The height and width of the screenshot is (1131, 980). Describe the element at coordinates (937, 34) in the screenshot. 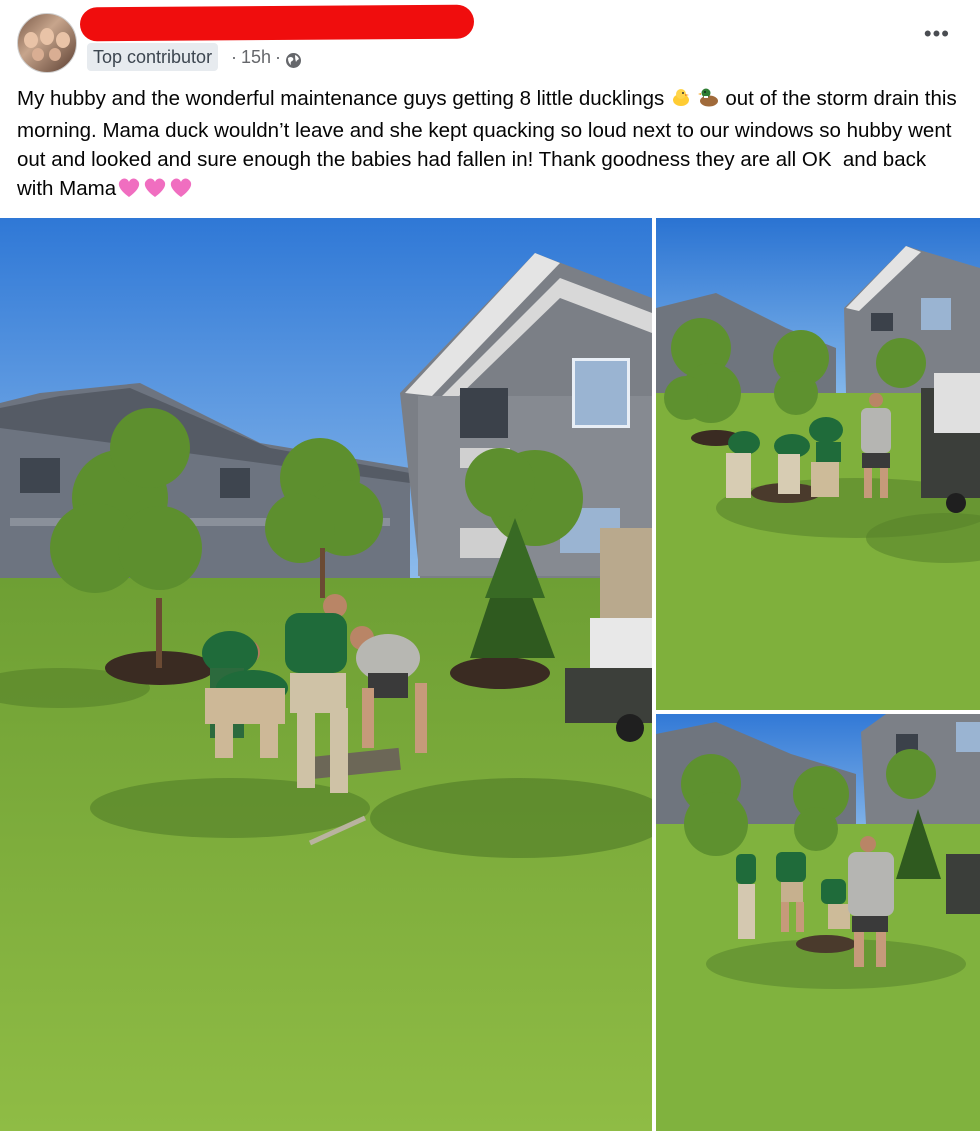

I see `more-options-button: •••` at that location.